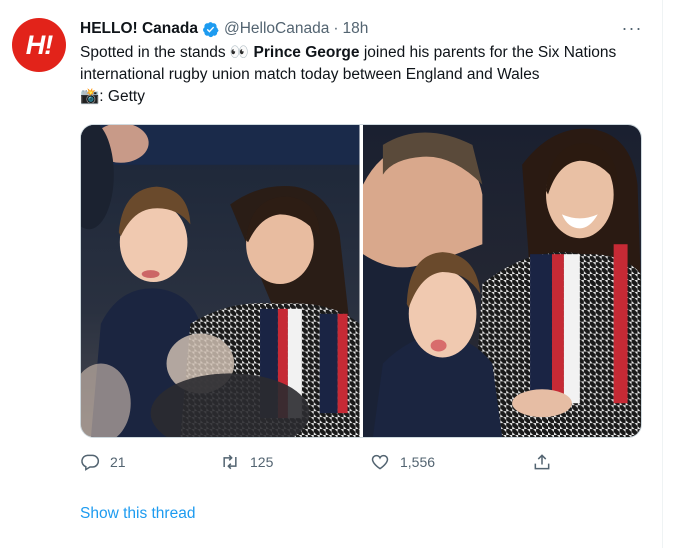 The height and width of the screenshot is (548, 680). What do you see at coordinates (90, 462) in the screenshot?
I see `reply-icon` at bounding box center [90, 462].